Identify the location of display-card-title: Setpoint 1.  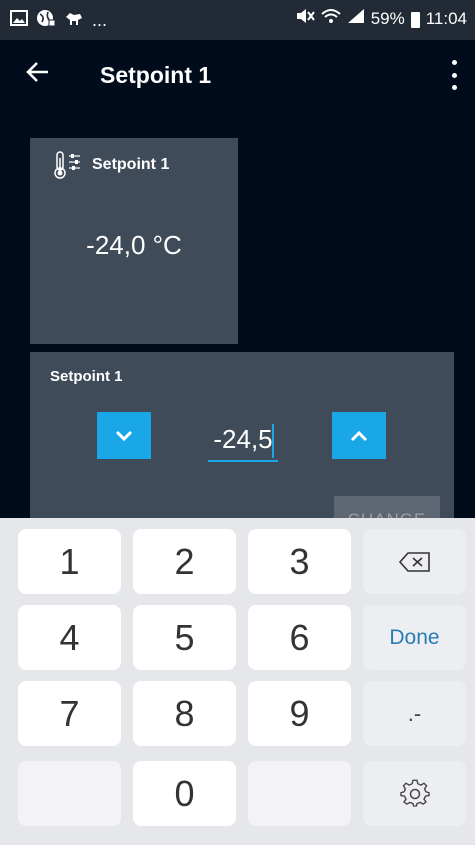
(131, 164).